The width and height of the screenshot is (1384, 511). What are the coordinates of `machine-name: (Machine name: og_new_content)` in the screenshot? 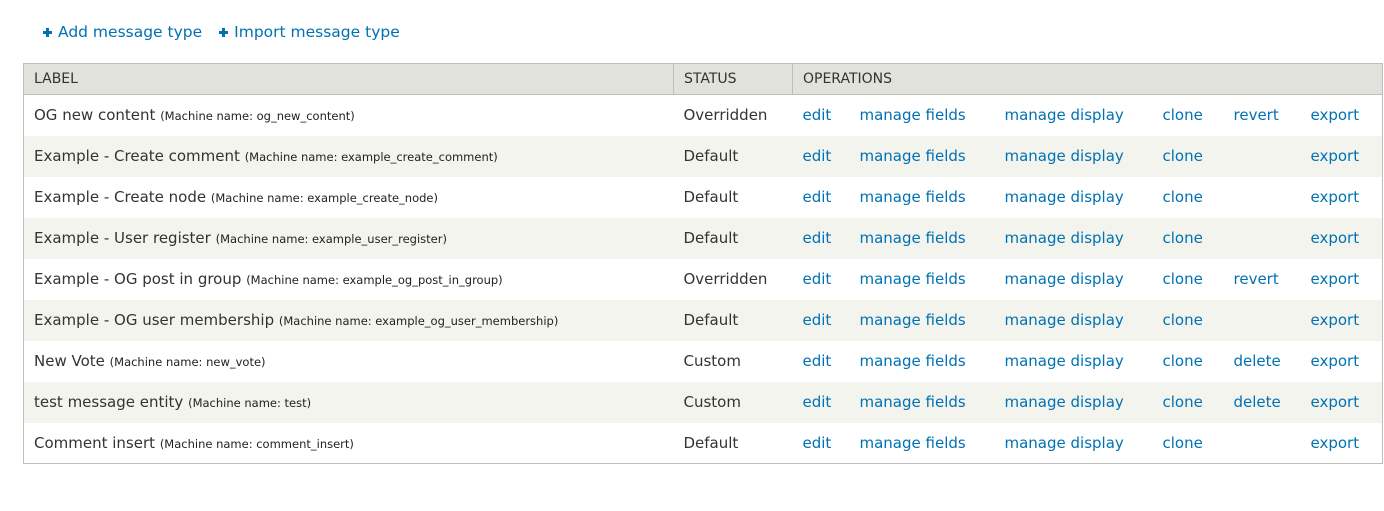 It's located at (257, 116).